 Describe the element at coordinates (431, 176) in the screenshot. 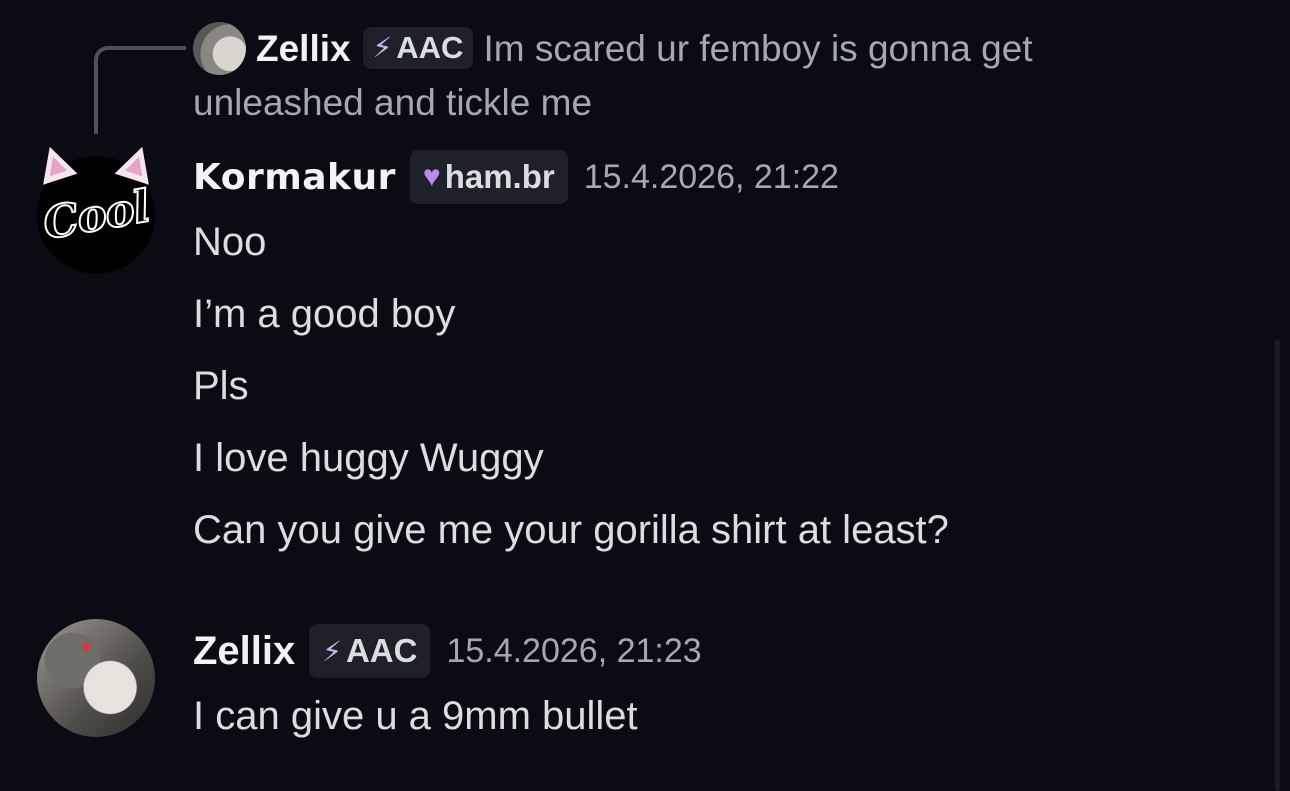

I see `purple-heart-icon: ♥` at that location.